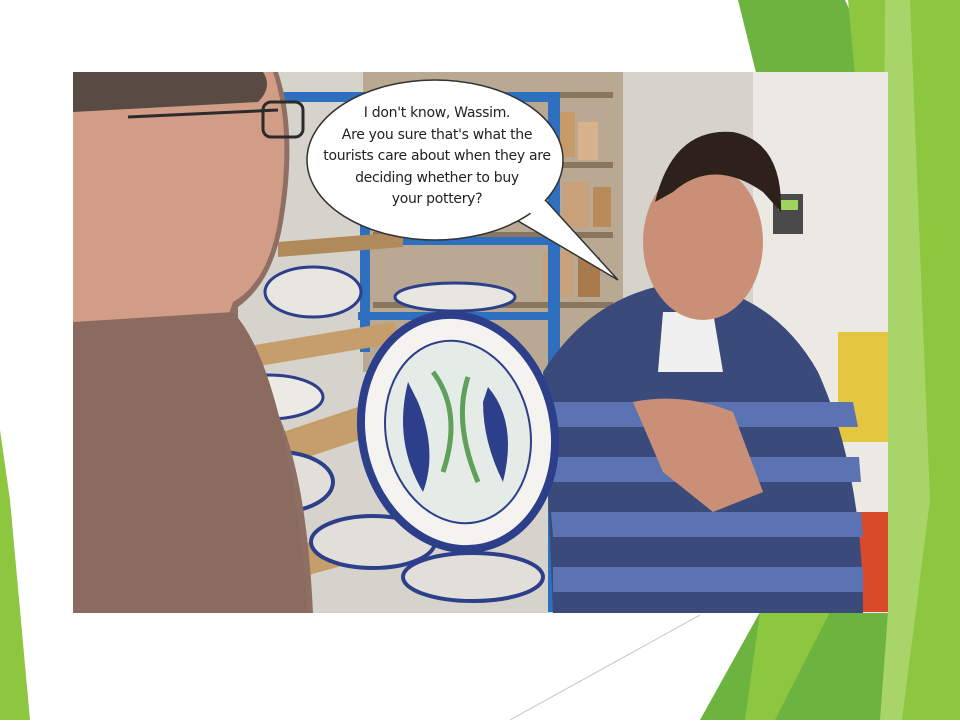 The image size is (960, 725). What do you see at coordinates (605, 667) in the screenshot?
I see `decorative-line` at bounding box center [605, 667].